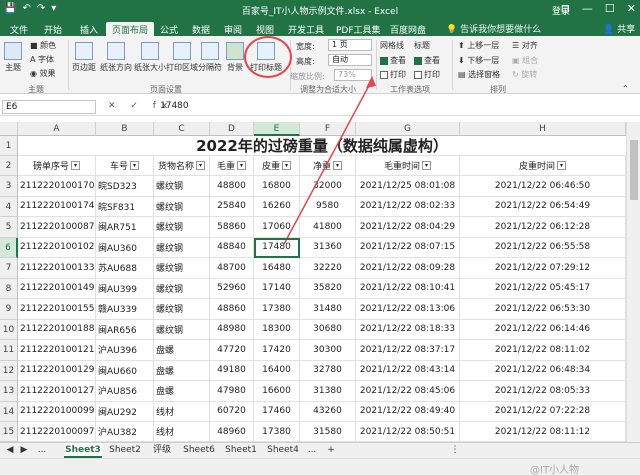 The height and width of the screenshot is (475, 640). I want to click on table-cell: 17140, so click(277, 288).